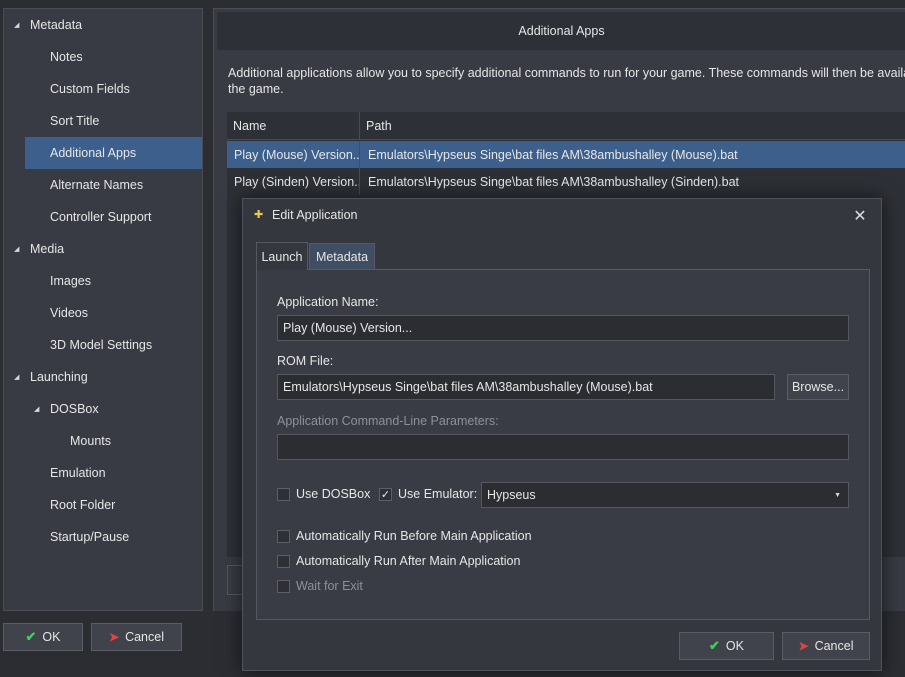  Describe the element at coordinates (511, 495) in the screenshot. I see `emulator-select-value: Hypseus` at that location.